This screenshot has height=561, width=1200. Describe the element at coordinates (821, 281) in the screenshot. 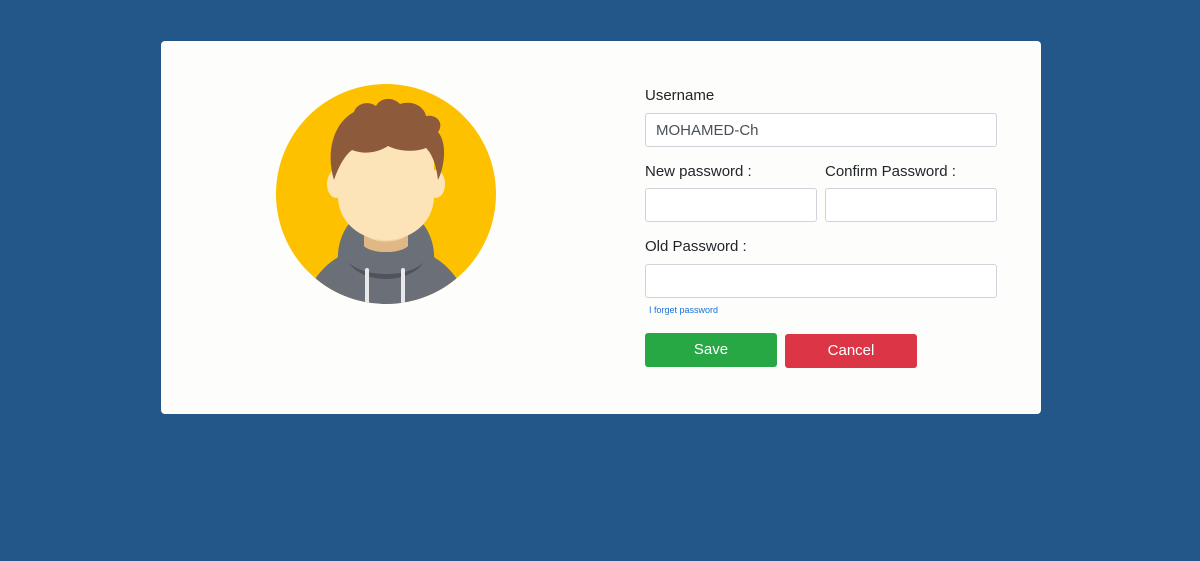

I see `old-password-input` at that location.